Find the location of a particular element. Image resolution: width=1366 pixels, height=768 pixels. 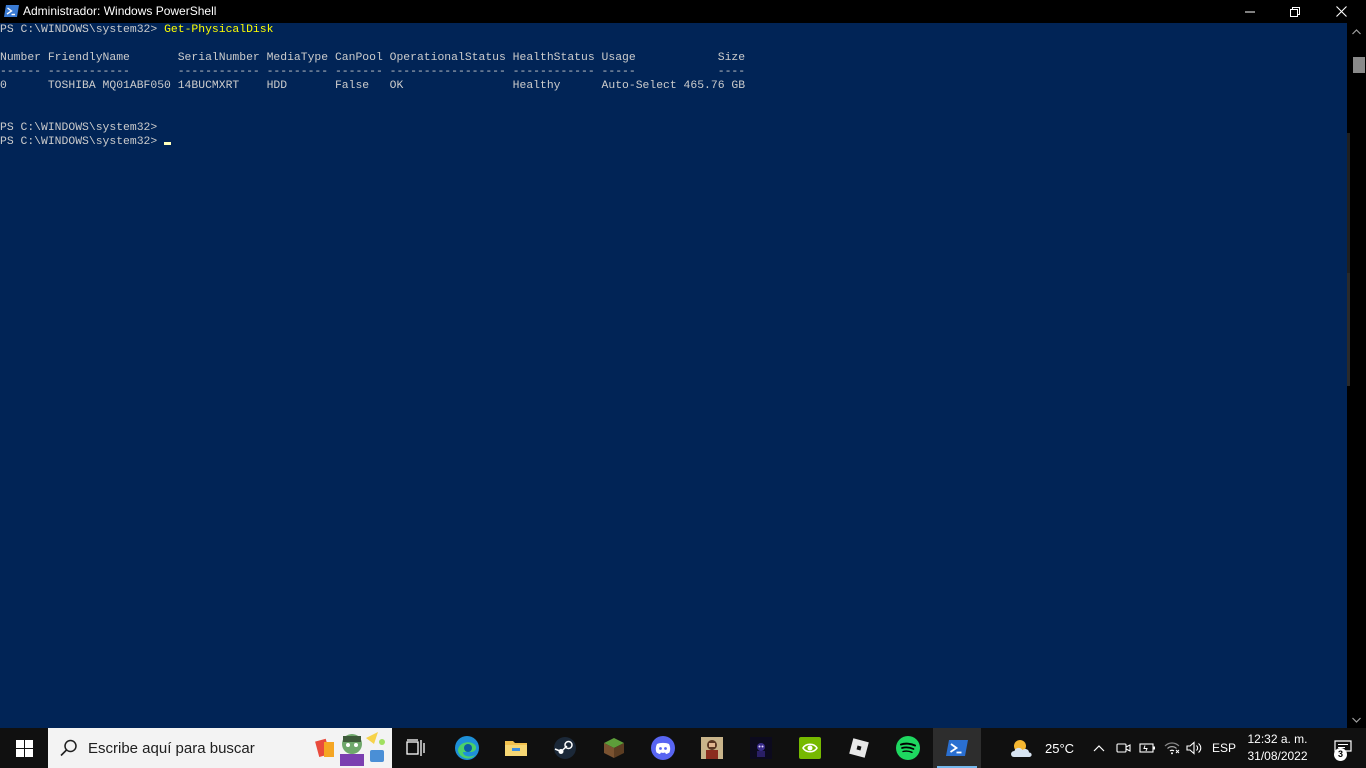

folder-icon is located at coordinates (516, 748).